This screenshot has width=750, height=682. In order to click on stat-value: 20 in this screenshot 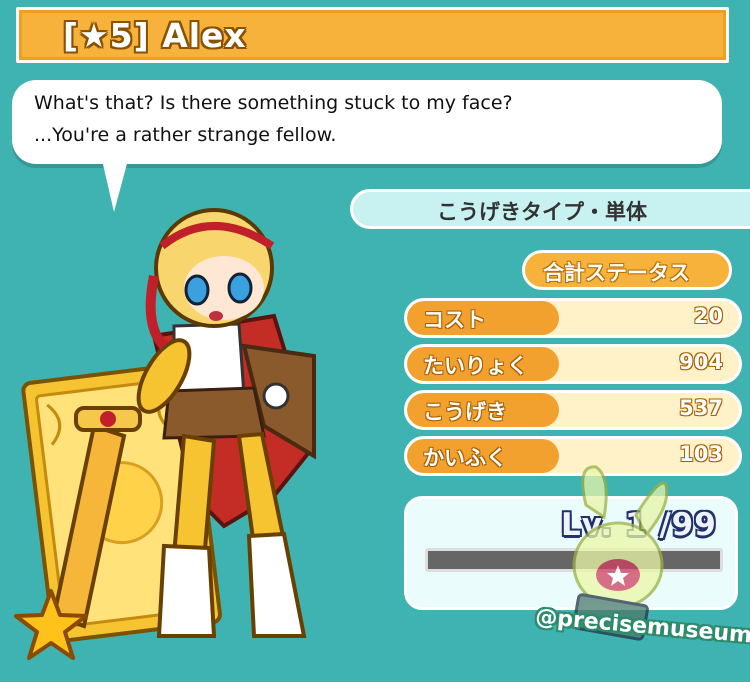, I will do `click(708, 316)`.